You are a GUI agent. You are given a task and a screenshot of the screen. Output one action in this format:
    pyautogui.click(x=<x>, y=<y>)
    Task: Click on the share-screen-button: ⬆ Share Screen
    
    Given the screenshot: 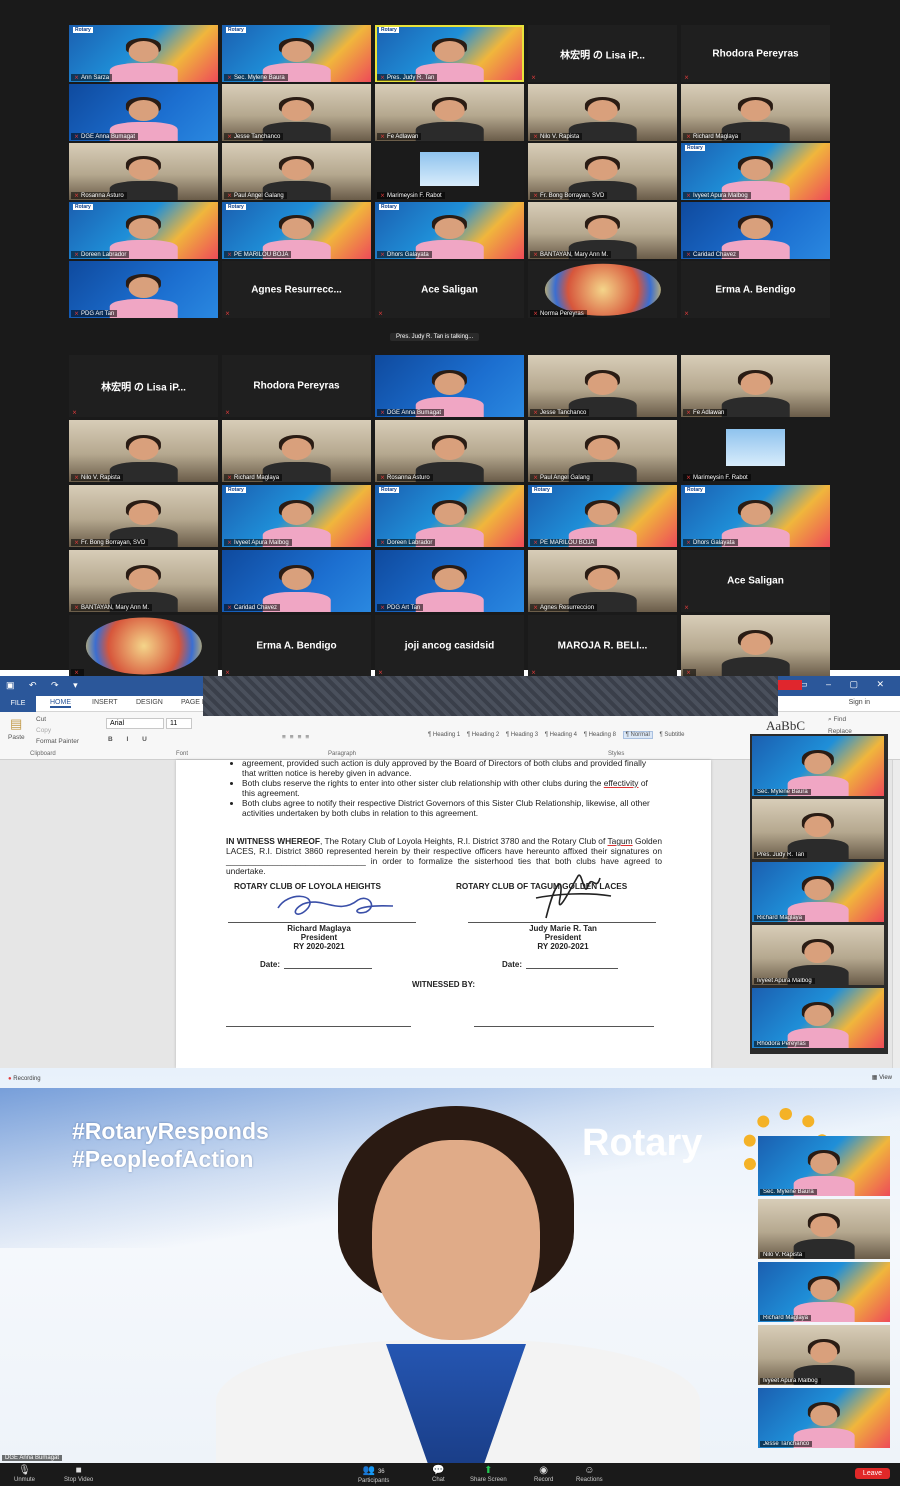 What is the action you would take?
    pyautogui.click(x=488, y=1474)
    